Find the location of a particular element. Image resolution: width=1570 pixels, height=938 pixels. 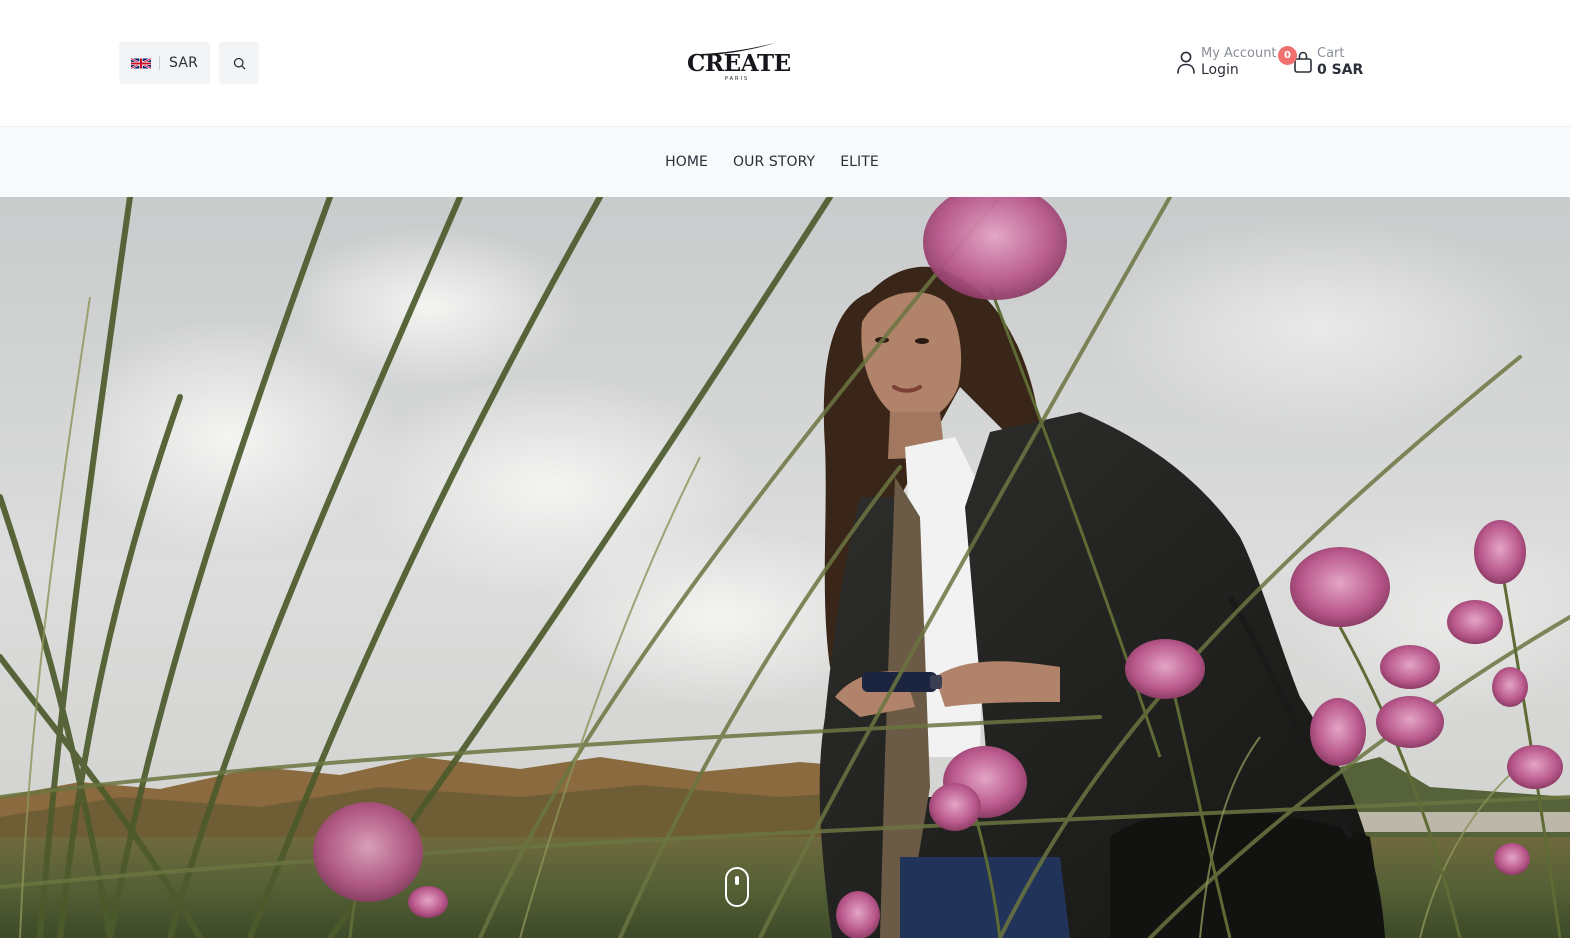

account-label: My Account is located at coordinates (1239, 53).